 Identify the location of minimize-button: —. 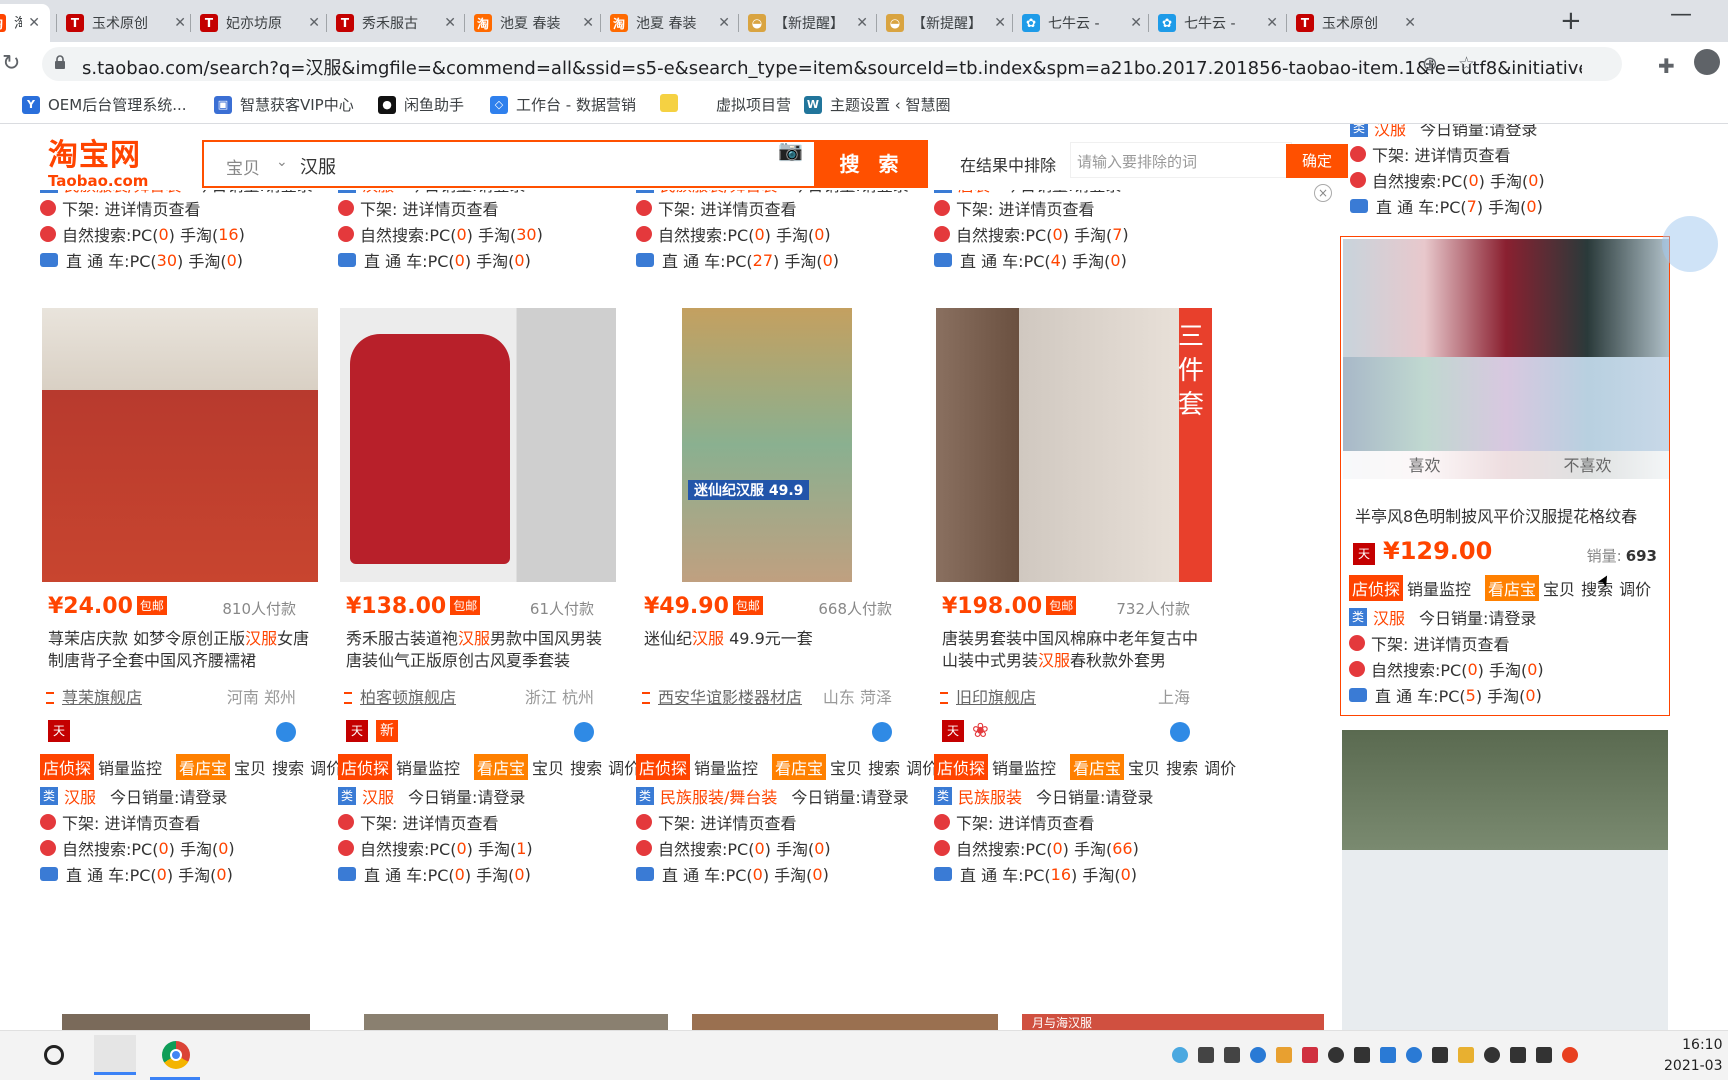
(1681, 14).